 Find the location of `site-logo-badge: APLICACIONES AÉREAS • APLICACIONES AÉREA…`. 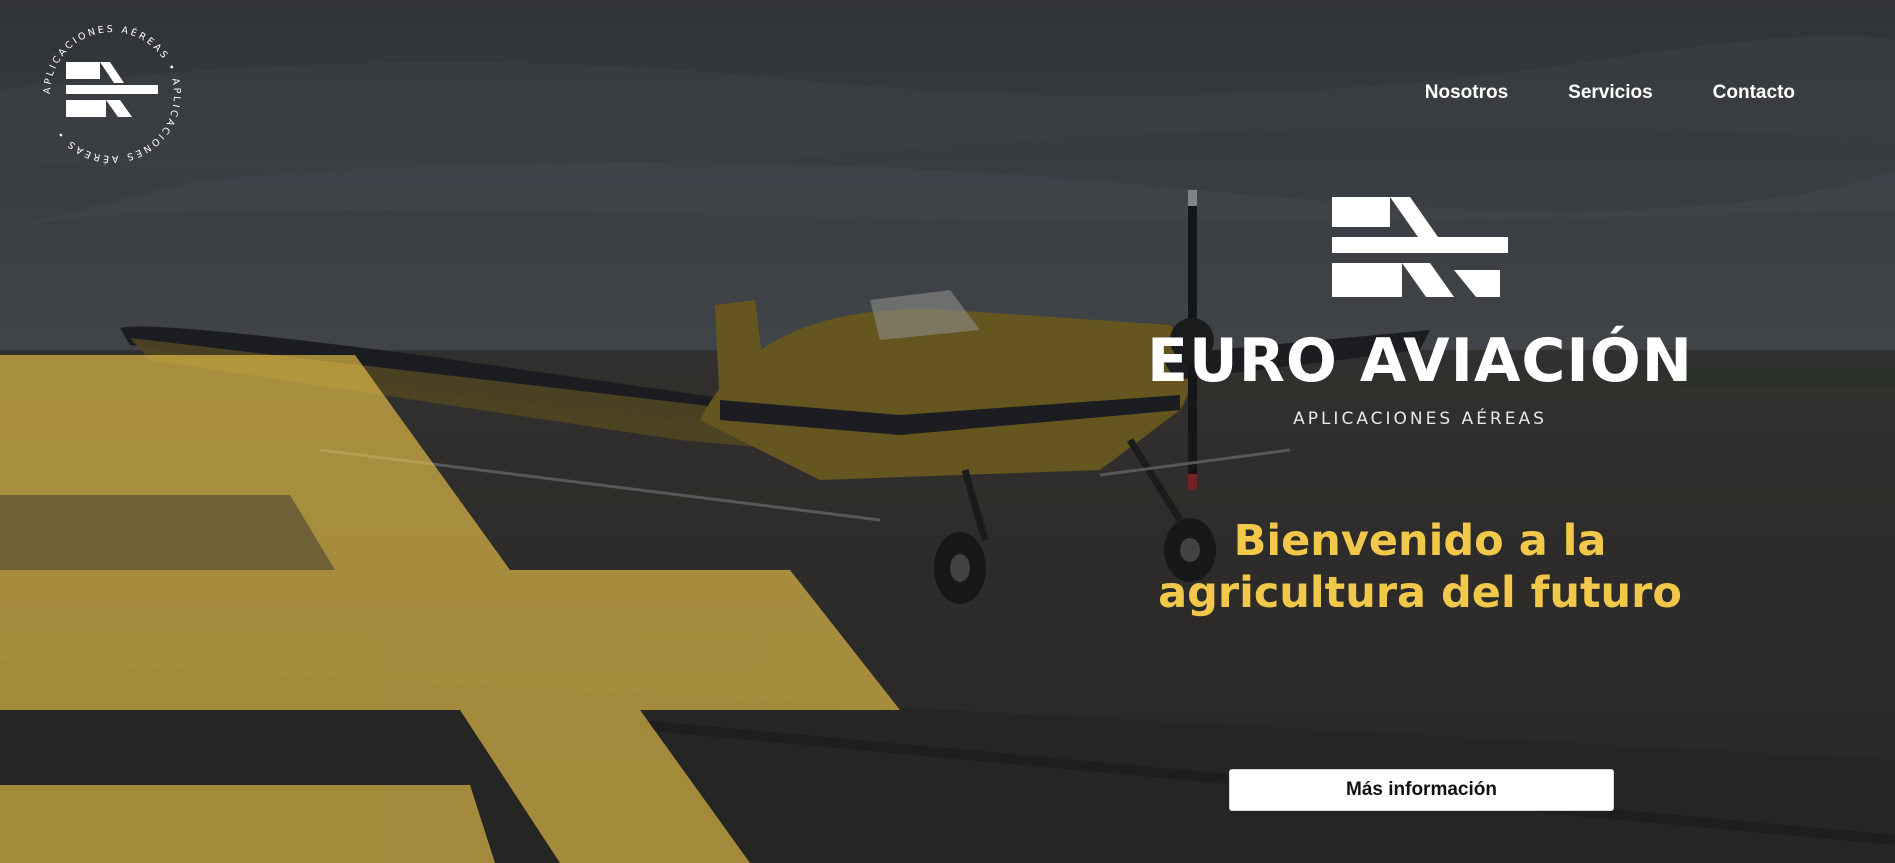

site-logo-badge: APLICACIONES AÉREAS • APLICACIONES AÉREA… is located at coordinates (112, 94).